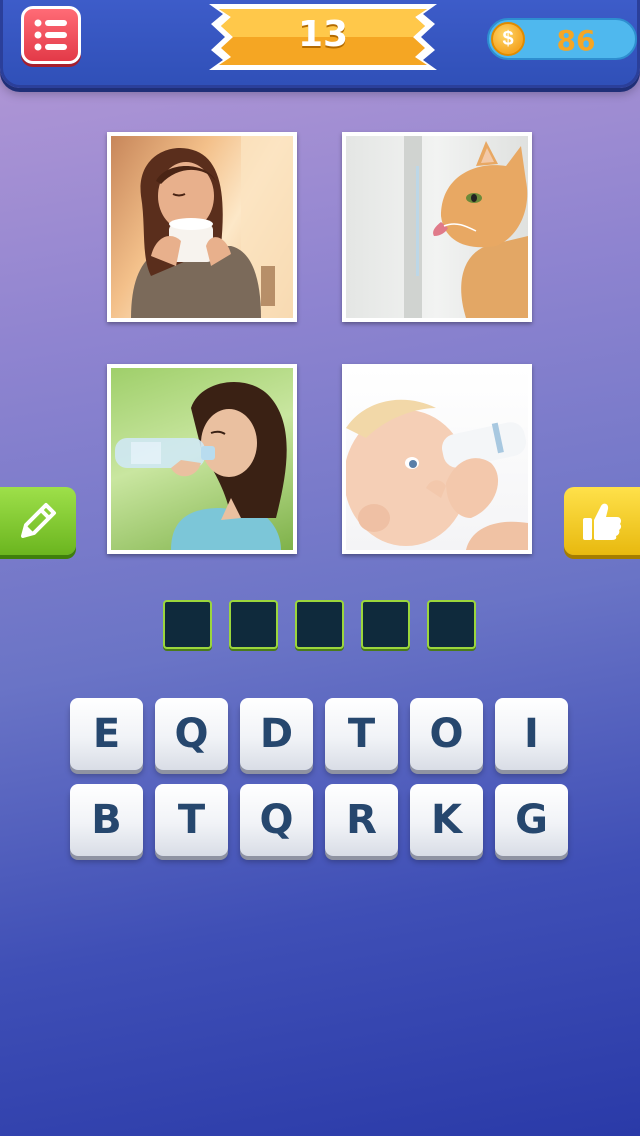  I want to click on coin-counter: $ 86, so click(562, 39).